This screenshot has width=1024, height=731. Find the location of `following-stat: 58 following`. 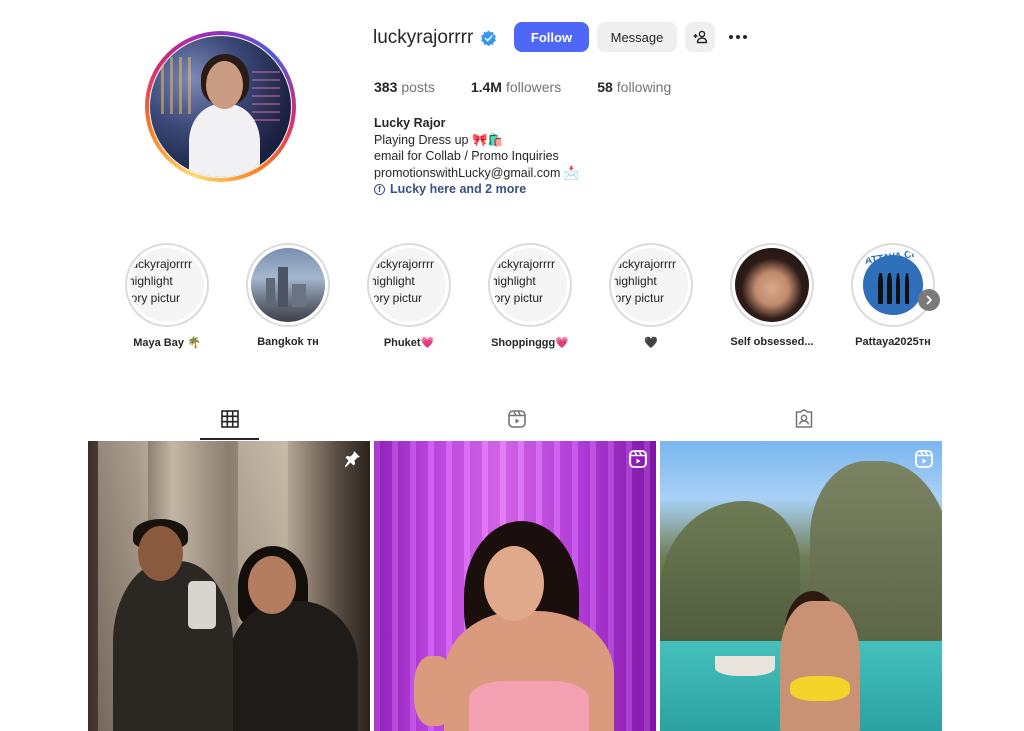

following-stat: 58 following is located at coordinates (634, 87).